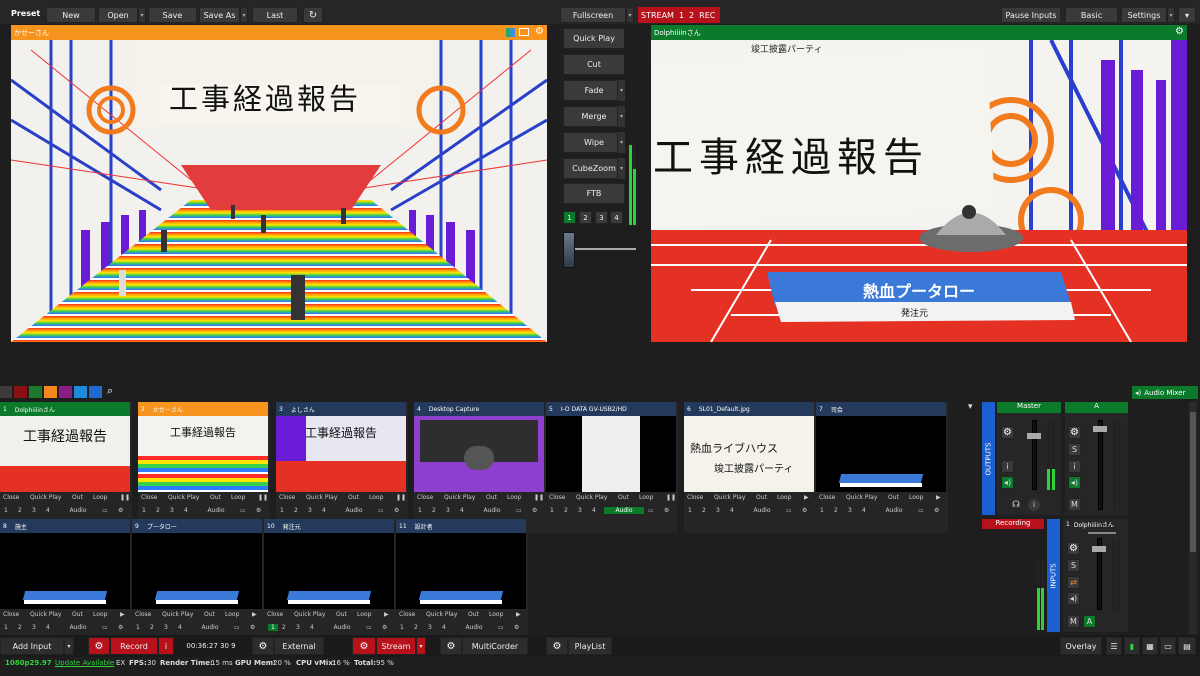 The image size is (1200, 676). Describe the element at coordinates (524, 32) in the screenshot. I see `layout-icon` at that location.